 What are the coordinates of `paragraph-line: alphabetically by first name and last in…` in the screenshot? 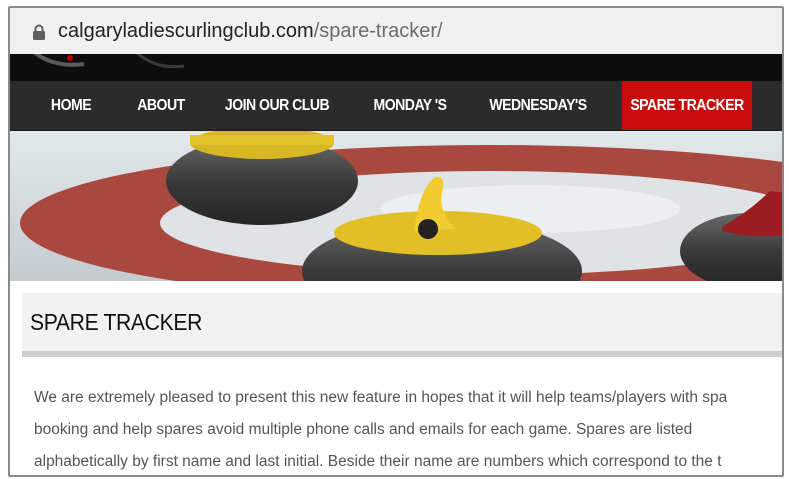 It's located at (378, 461).